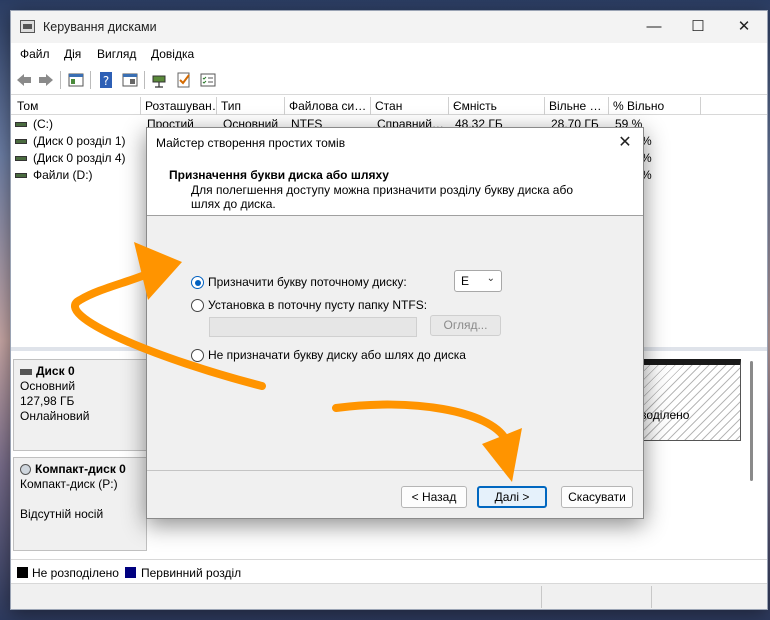 This screenshot has height=620, width=770. Describe the element at coordinates (197, 305) in the screenshot. I see `mount-folder-radio` at that location.